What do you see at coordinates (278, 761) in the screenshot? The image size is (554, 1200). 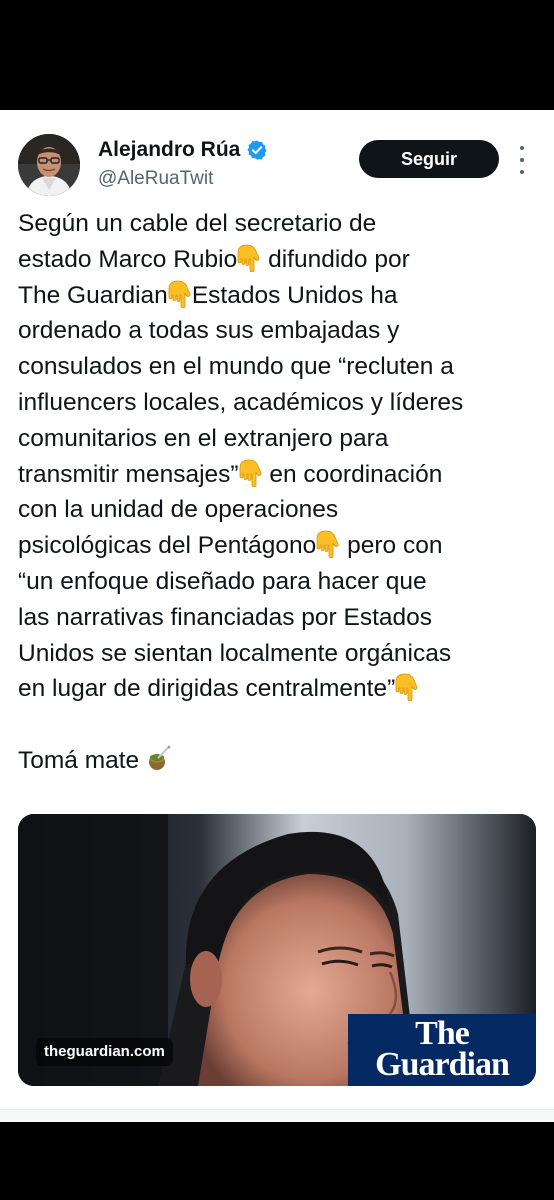 I see `tweet-line: Tomá mate` at bounding box center [278, 761].